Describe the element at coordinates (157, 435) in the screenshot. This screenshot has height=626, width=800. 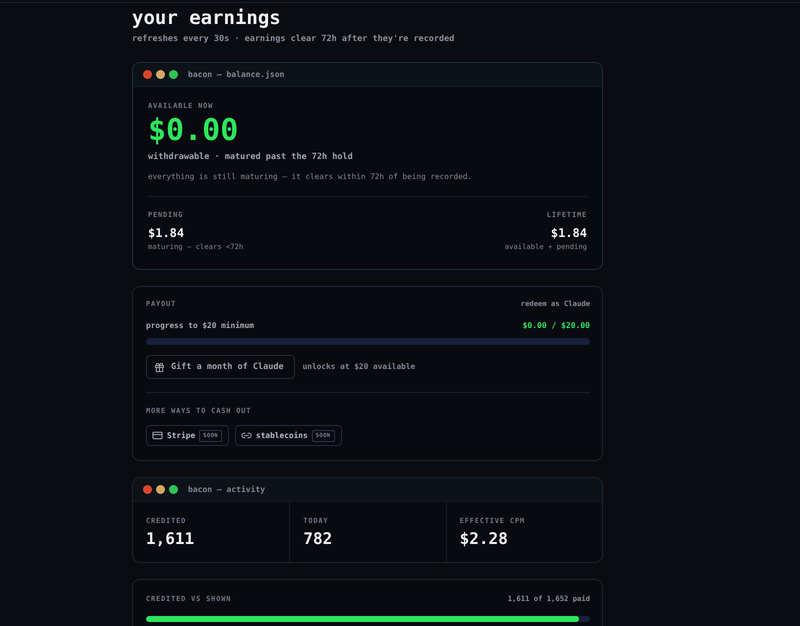
I see `card-icon` at that location.